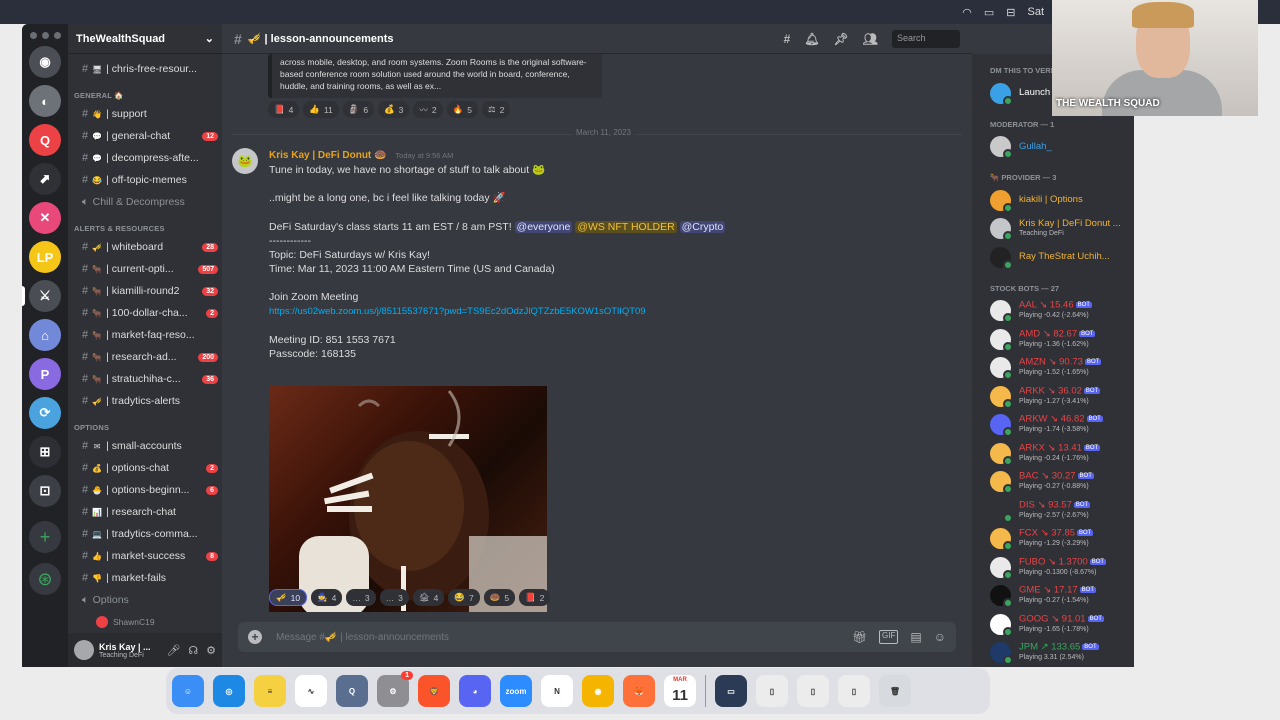 This screenshot has height=720, width=1280. Describe the element at coordinates (45, 374) in the screenshot. I see `server-icon: P` at that location.